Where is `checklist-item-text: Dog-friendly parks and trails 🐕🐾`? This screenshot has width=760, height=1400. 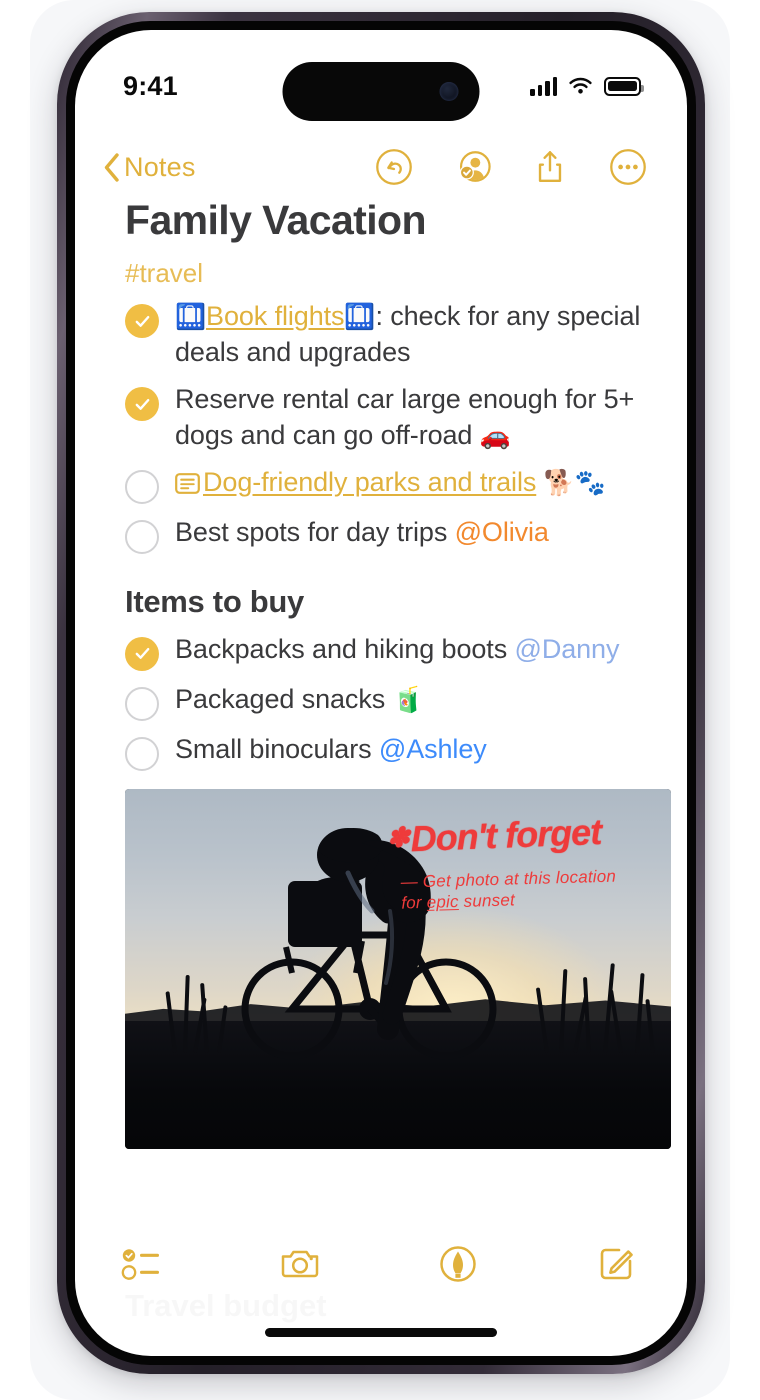
checklist-item-text: Dog-friendly parks and trails 🐕🐾 is located at coordinates (390, 482).